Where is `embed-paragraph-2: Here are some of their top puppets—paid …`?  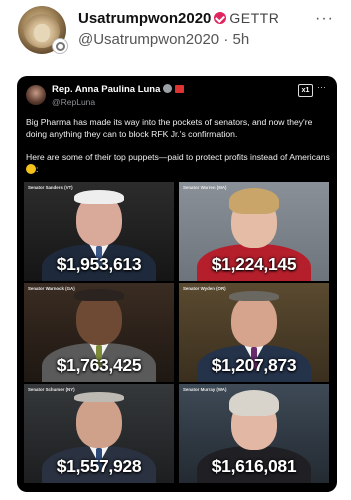 embed-paragraph-2: Here are some of their top puppets—paid … is located at coordinates (178, 163).